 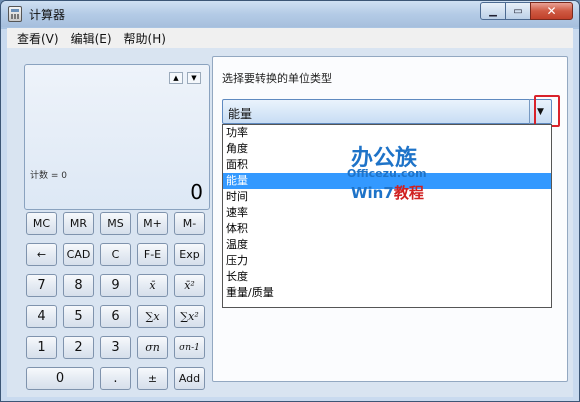 What do you see at coordinates (117, 137) in the screenshot?
I see `display: ▲ ▼ 计数 = 0 0` at bounding box center [117, 137].